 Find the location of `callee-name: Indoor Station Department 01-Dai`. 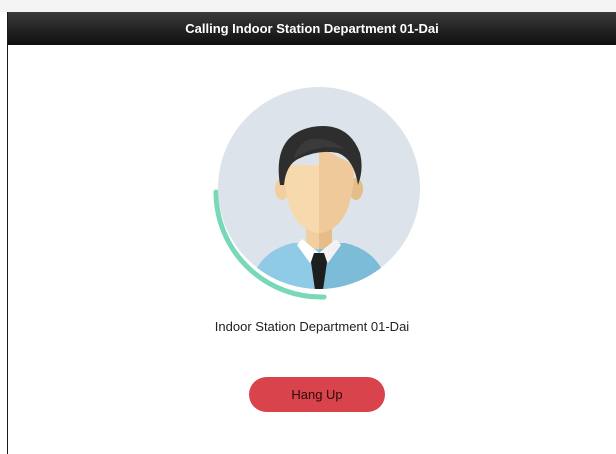

callee-name: Indoor Station Department 01-Dai is located at coordinates (312, 326).